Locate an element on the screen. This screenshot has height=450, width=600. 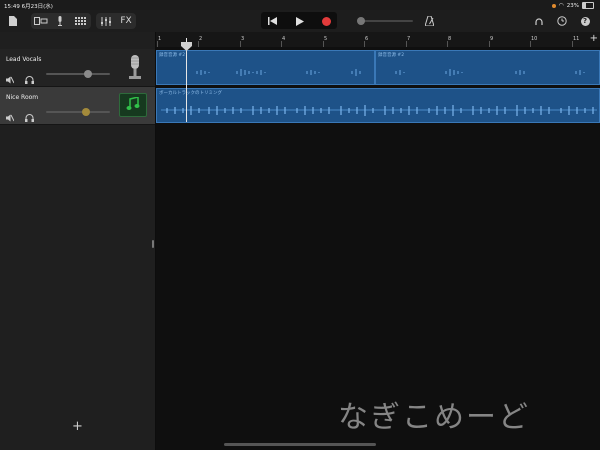
status-time-date: 15:49 6月23日(水) is located at coordinates (28, 6).